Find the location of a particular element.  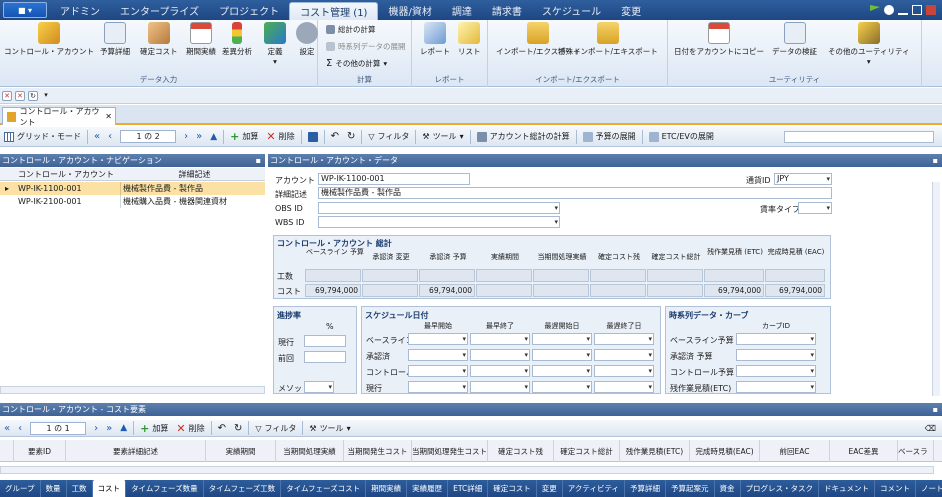

list-button: リスト is located at coordinates (469, 39).